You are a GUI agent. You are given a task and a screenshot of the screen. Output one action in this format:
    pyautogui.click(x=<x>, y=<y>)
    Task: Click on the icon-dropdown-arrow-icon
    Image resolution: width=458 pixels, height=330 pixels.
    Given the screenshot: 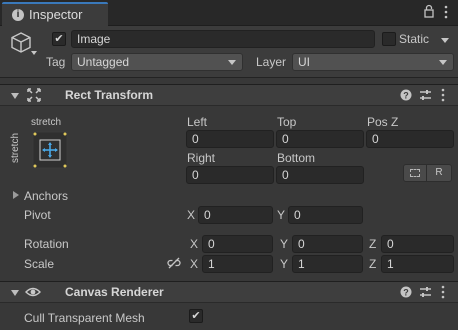 What is the action you would take?
    pyautogui.click(x=34, y=53)
    